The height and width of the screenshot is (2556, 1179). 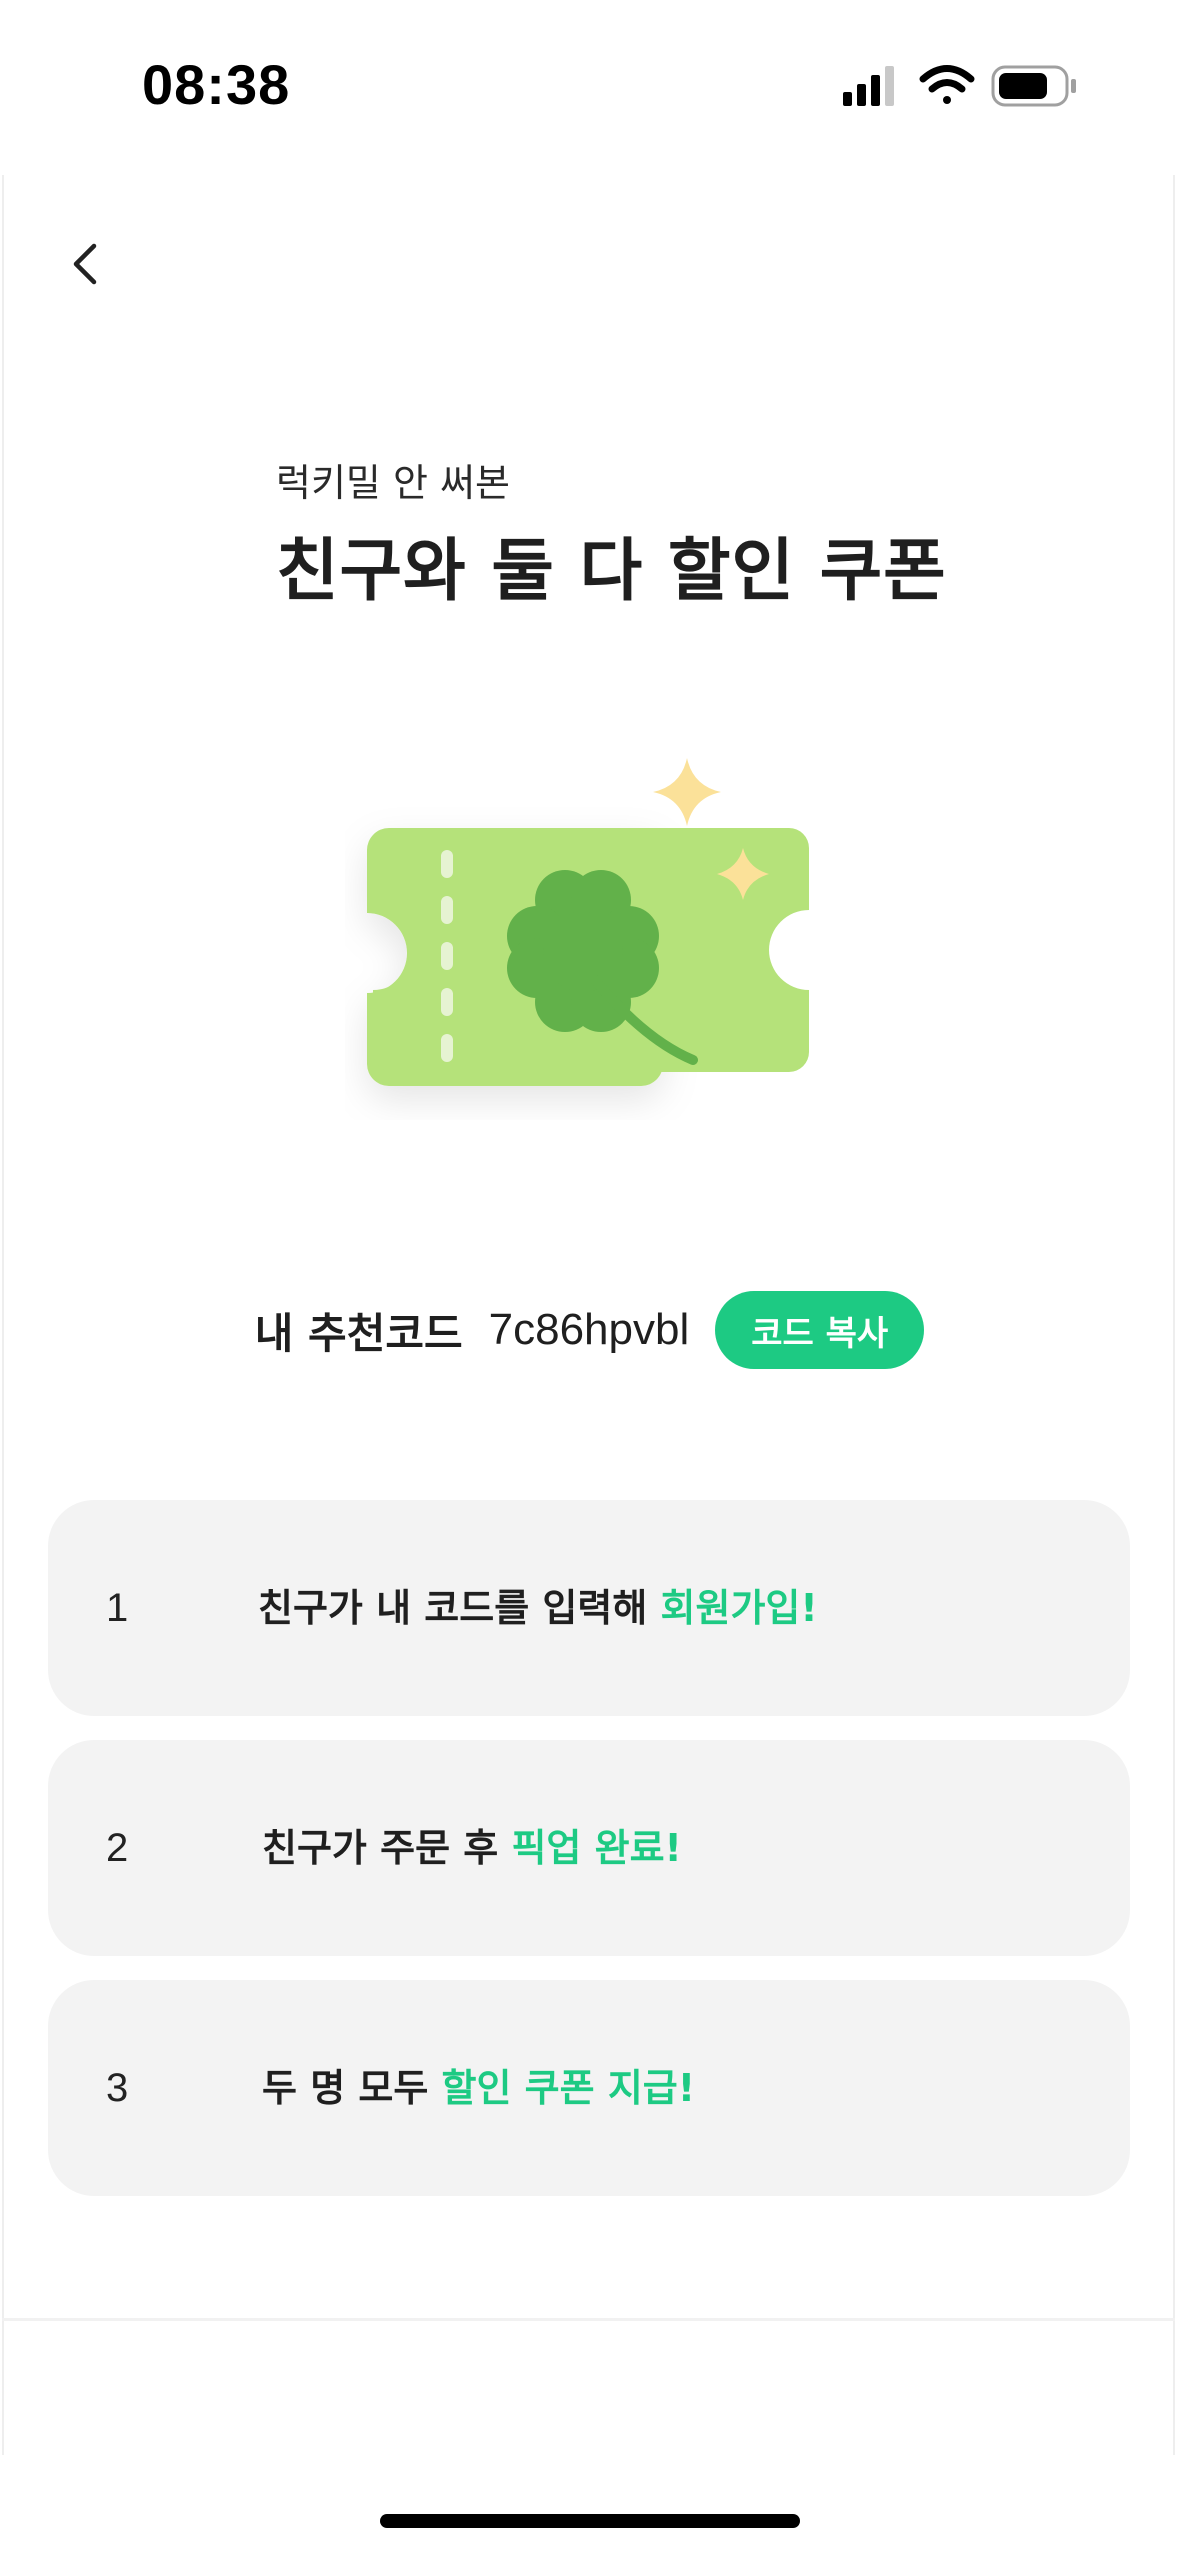 I want to click on step-text: 친구가 주문 후 픽업 완료!, so click(x=472, y=1848).